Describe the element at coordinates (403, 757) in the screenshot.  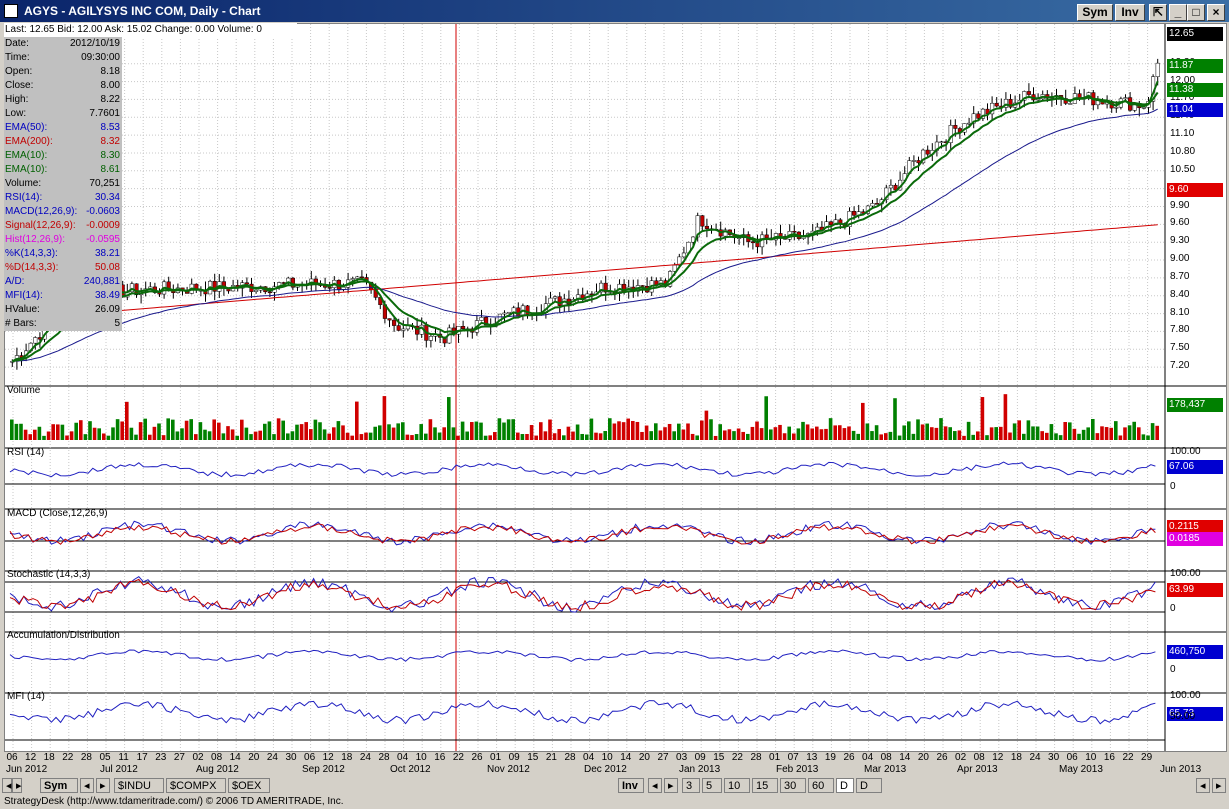
I see `x-axis-day: 04` at that location.